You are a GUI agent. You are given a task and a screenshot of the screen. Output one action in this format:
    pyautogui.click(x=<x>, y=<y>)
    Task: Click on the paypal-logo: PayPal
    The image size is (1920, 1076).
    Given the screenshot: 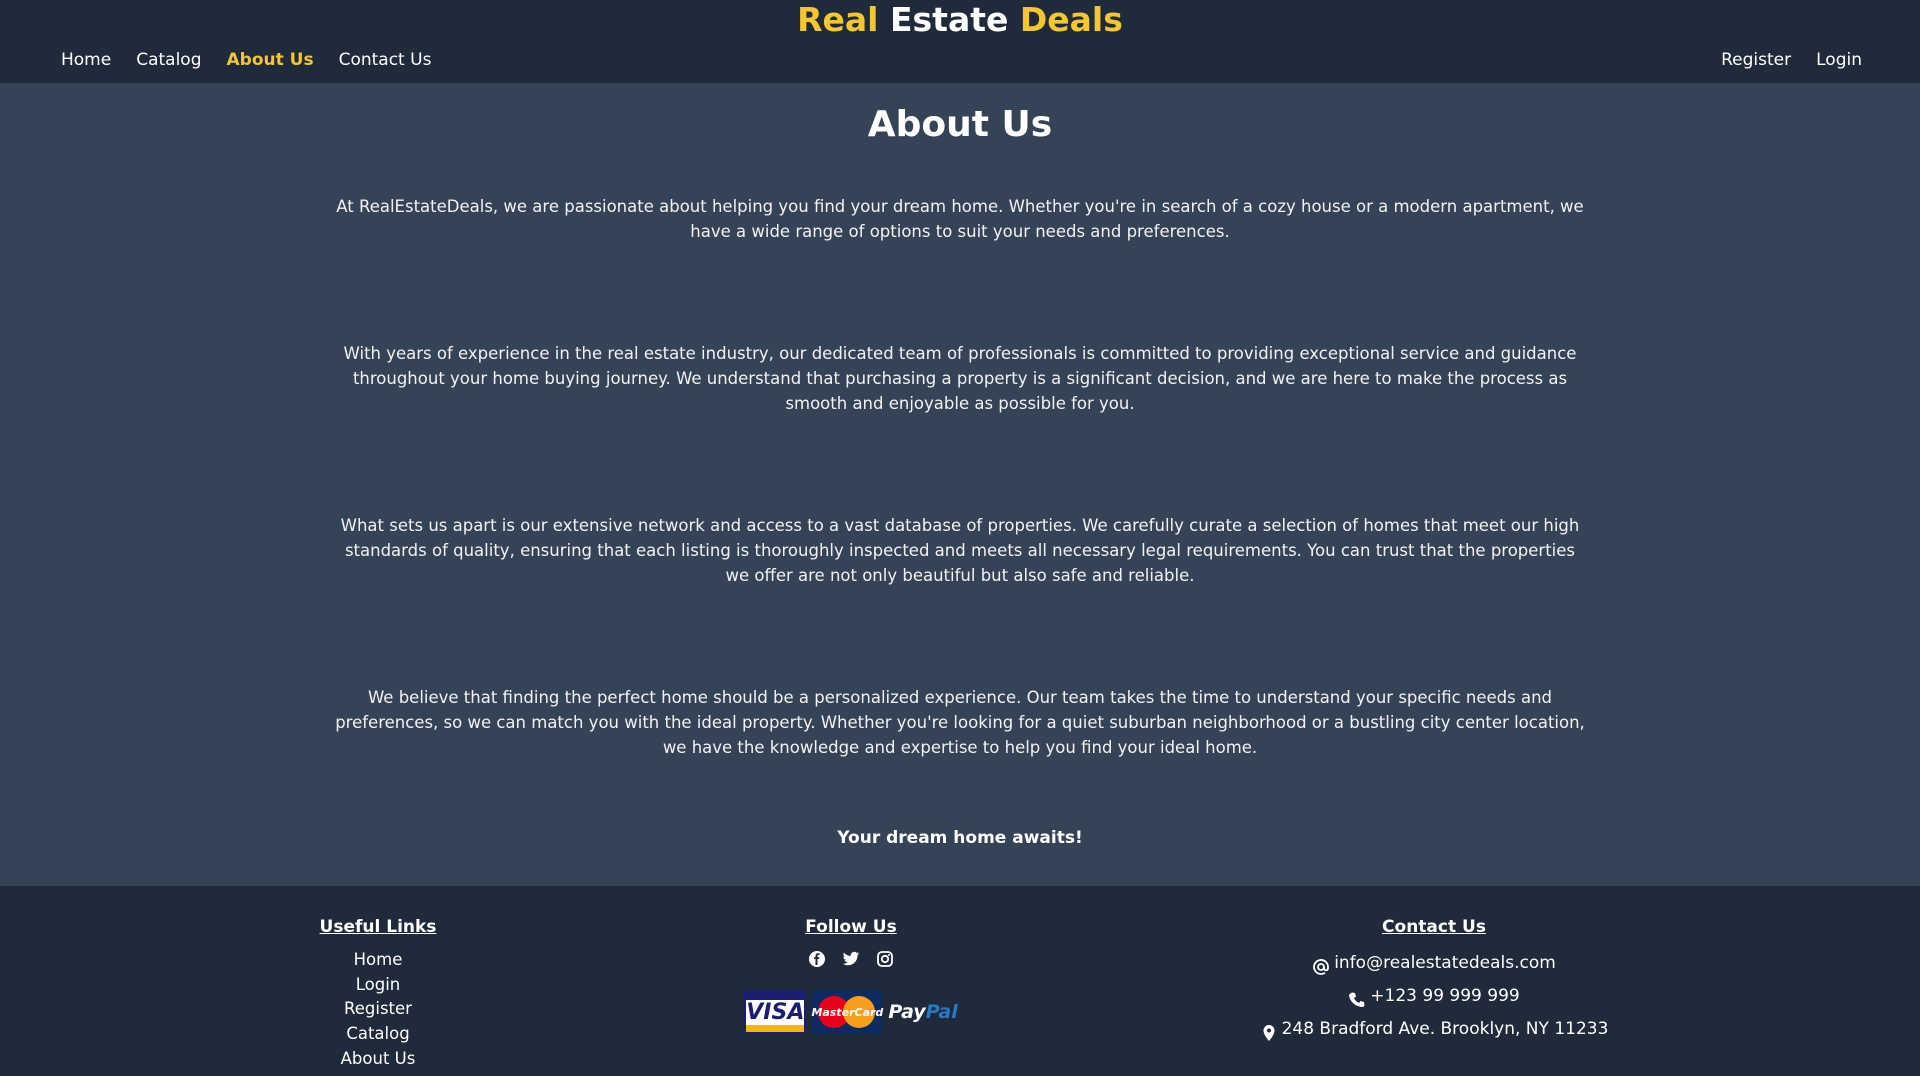 What is the action you would take?
    pyautogui.click(x=922, y=1012)
    